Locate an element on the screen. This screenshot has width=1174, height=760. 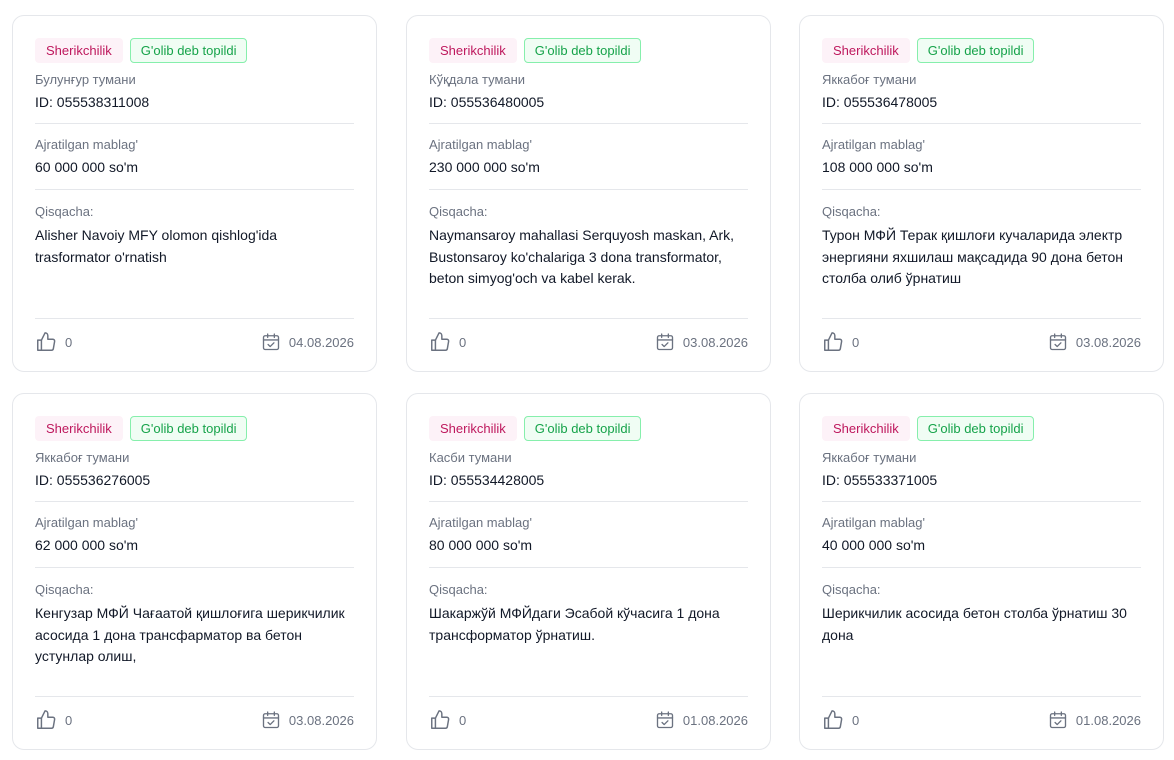
project-id: ID: 055536480005 is located at coordinates (487, 102).